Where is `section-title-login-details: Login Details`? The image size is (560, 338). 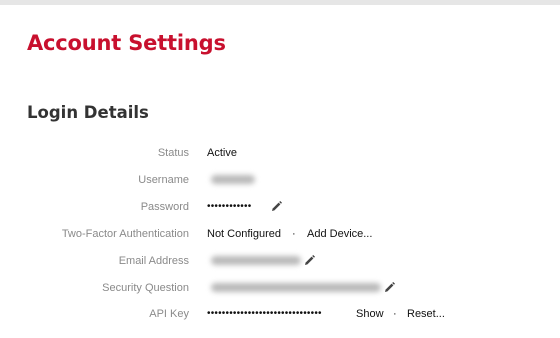
section-title-login-details: Login Details is located at coordinates (88, 112).